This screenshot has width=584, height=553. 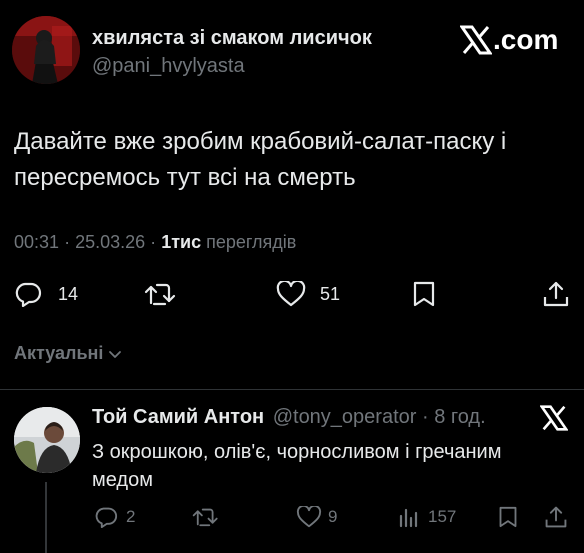 I want to click on chevron-down-icon, so click(x=115, y=354).